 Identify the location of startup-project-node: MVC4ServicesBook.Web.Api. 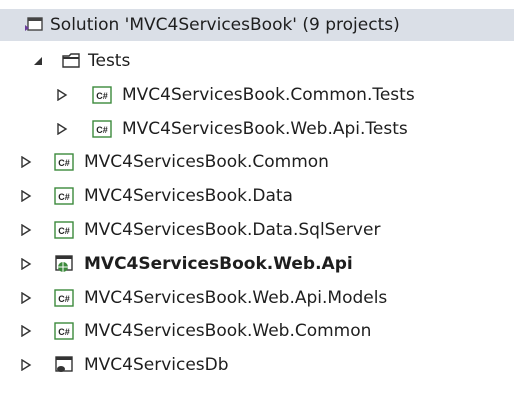
(257, 264).